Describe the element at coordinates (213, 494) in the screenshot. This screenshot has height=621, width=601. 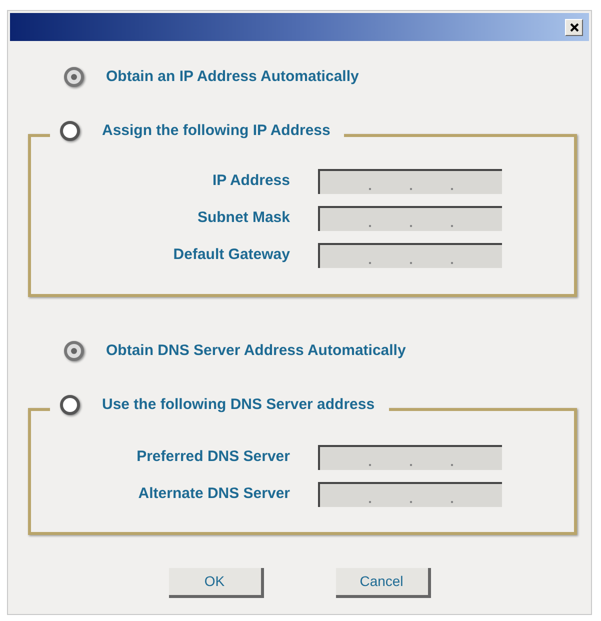
I see `field-label: Alternate DNS Server` at that location.